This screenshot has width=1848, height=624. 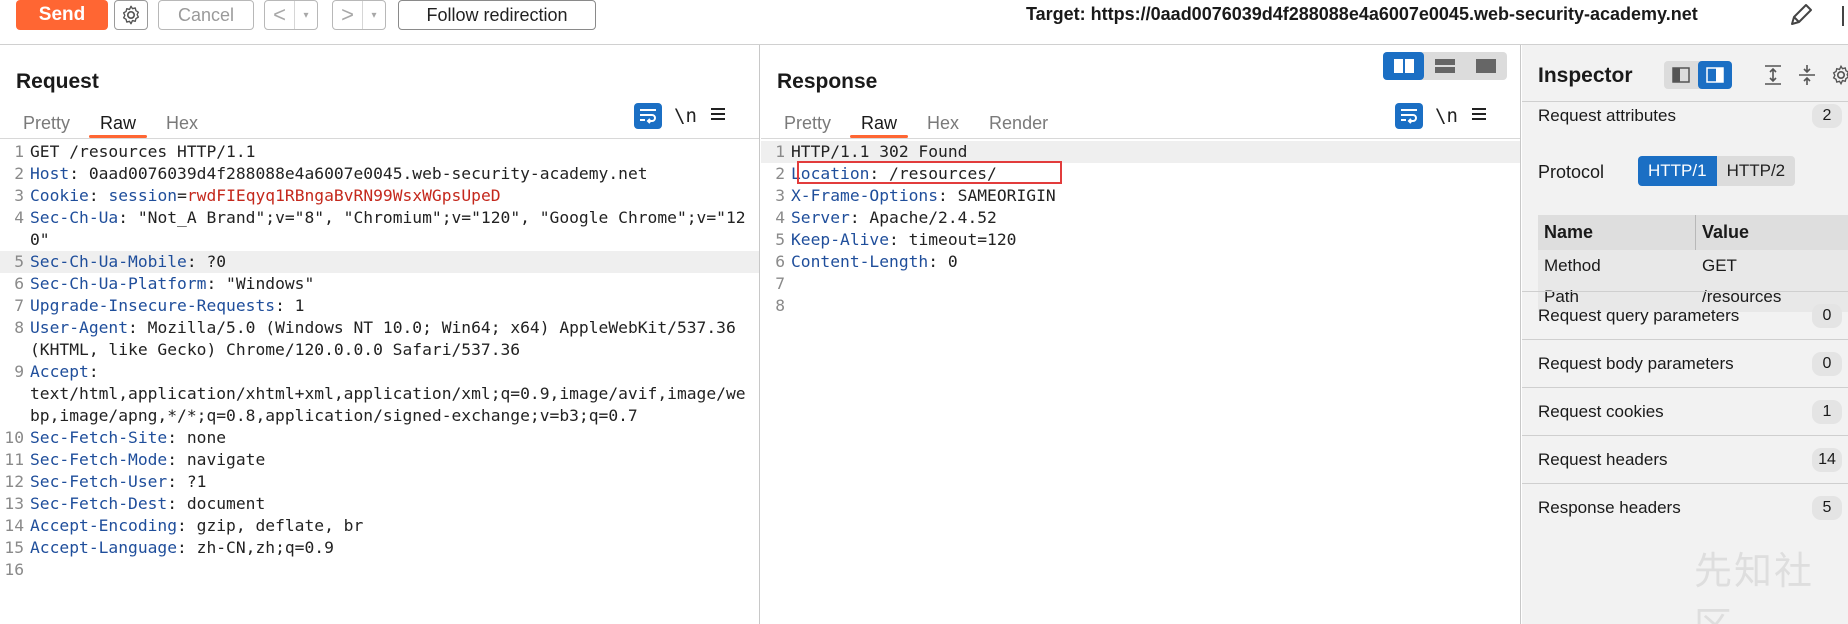 I want to click on chevron-right-icon: >, so click(x=347, y=14).